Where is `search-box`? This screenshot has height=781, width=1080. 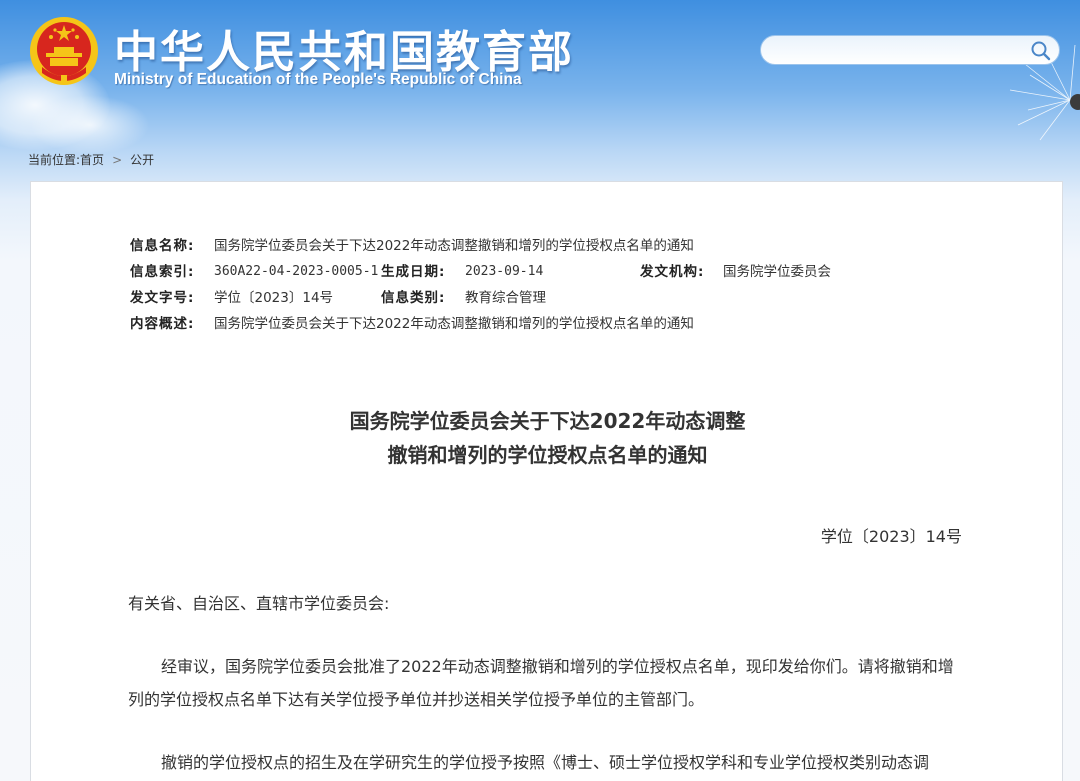
search-box is located at coordinates (910, 50).